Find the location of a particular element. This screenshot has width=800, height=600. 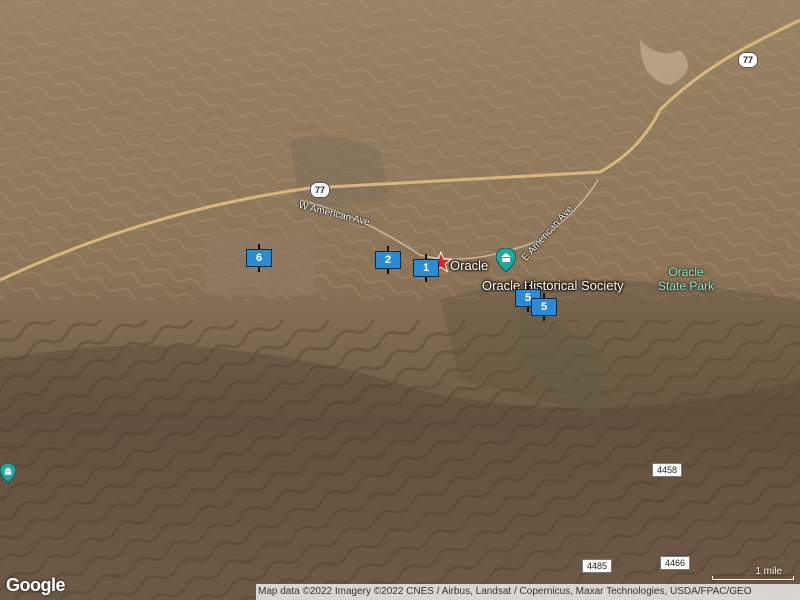

scale-bar-line is located at coordinates (753, 578).